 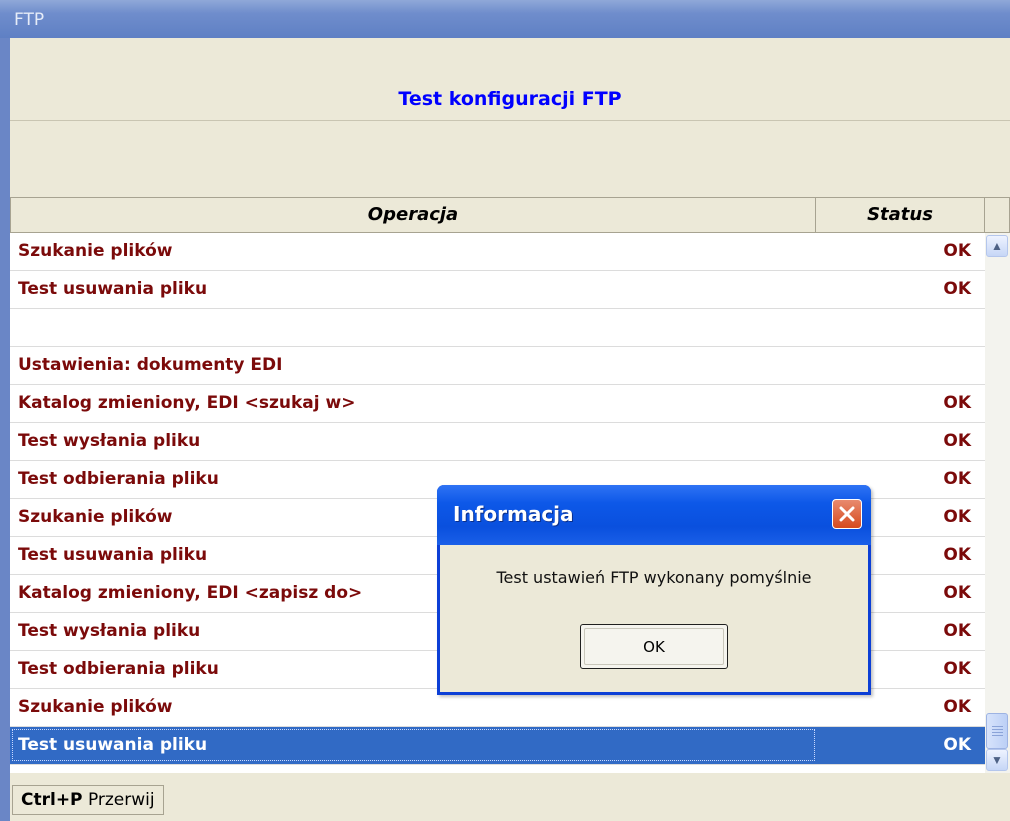 I want to click on table-row, so click(x=497, y=328).